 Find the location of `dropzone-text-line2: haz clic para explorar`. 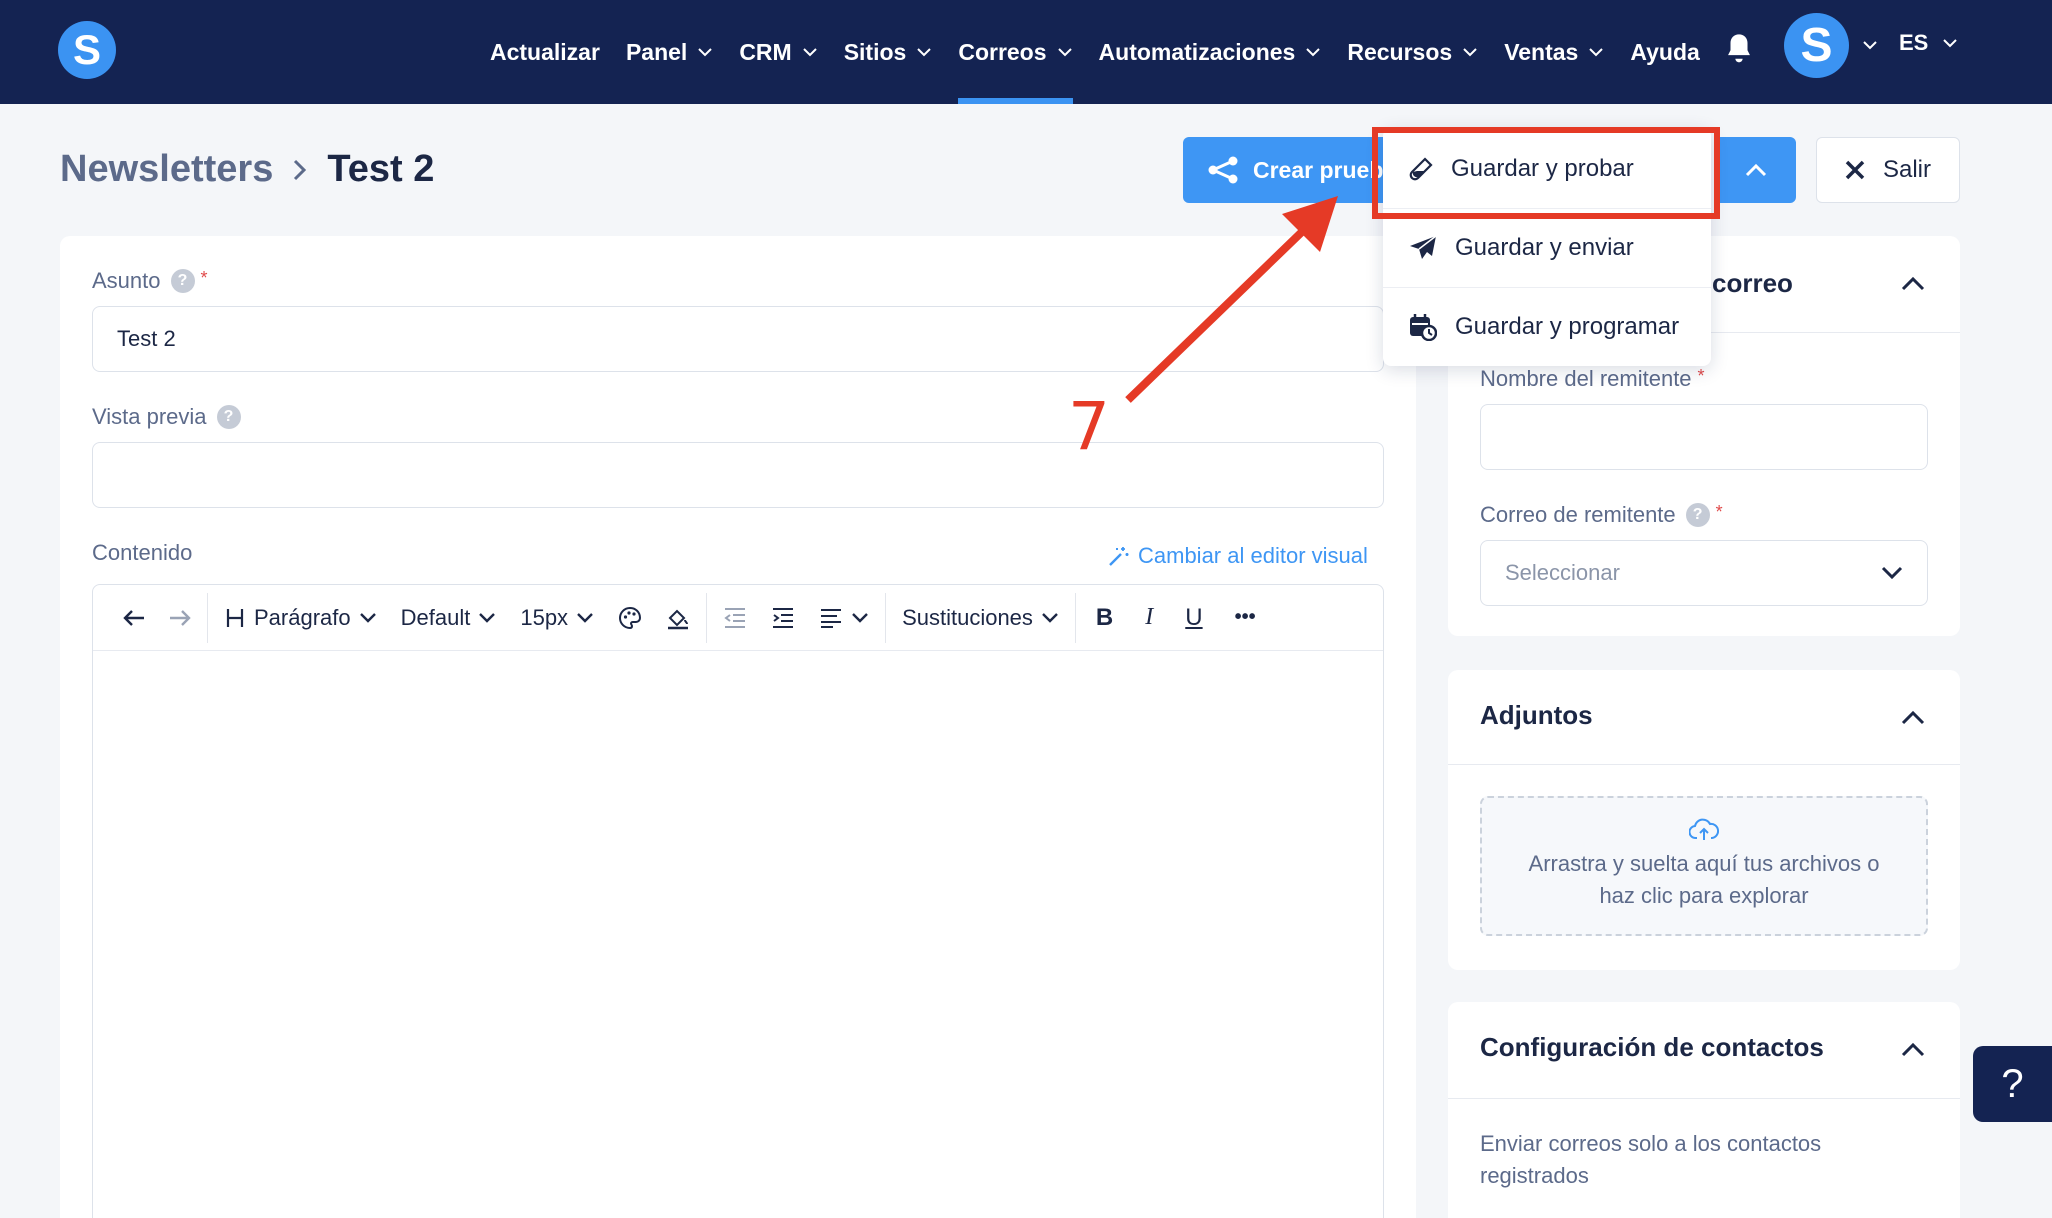

dropzone-text-line2: haz clic para explorar is located at coordinates (1704, 895).